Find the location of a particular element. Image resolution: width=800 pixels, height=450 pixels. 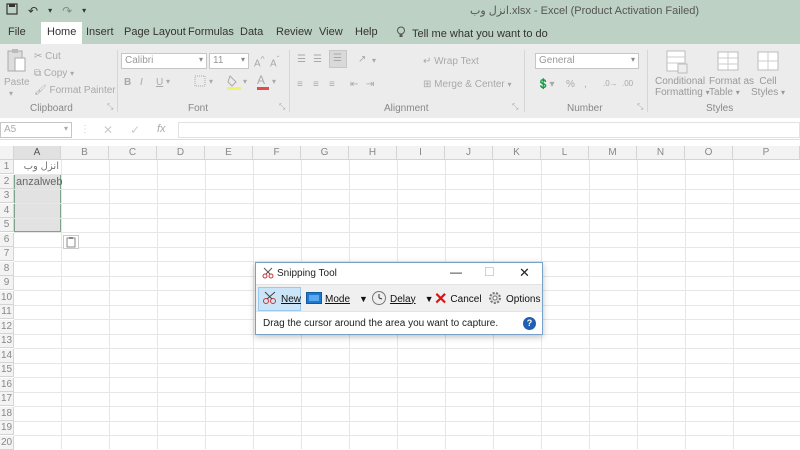

column-header: B is located at coordinates (85, 153).